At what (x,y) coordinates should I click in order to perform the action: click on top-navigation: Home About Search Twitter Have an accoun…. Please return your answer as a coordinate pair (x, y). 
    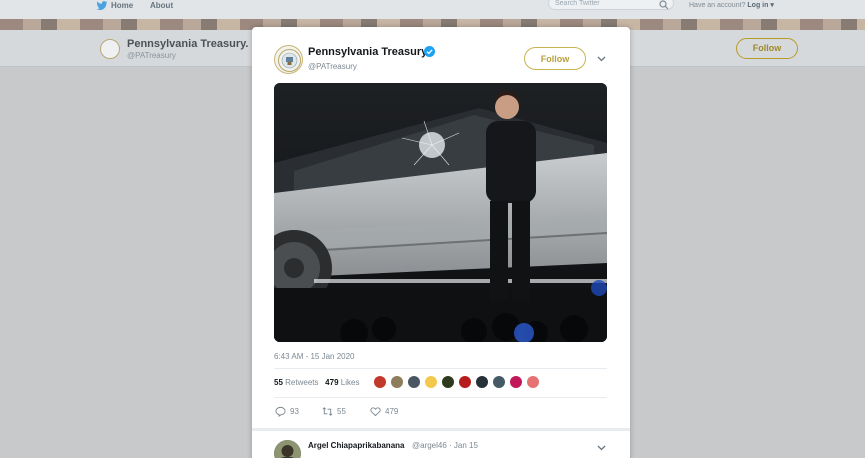
    Looking at the image, I should click on (432, 9).